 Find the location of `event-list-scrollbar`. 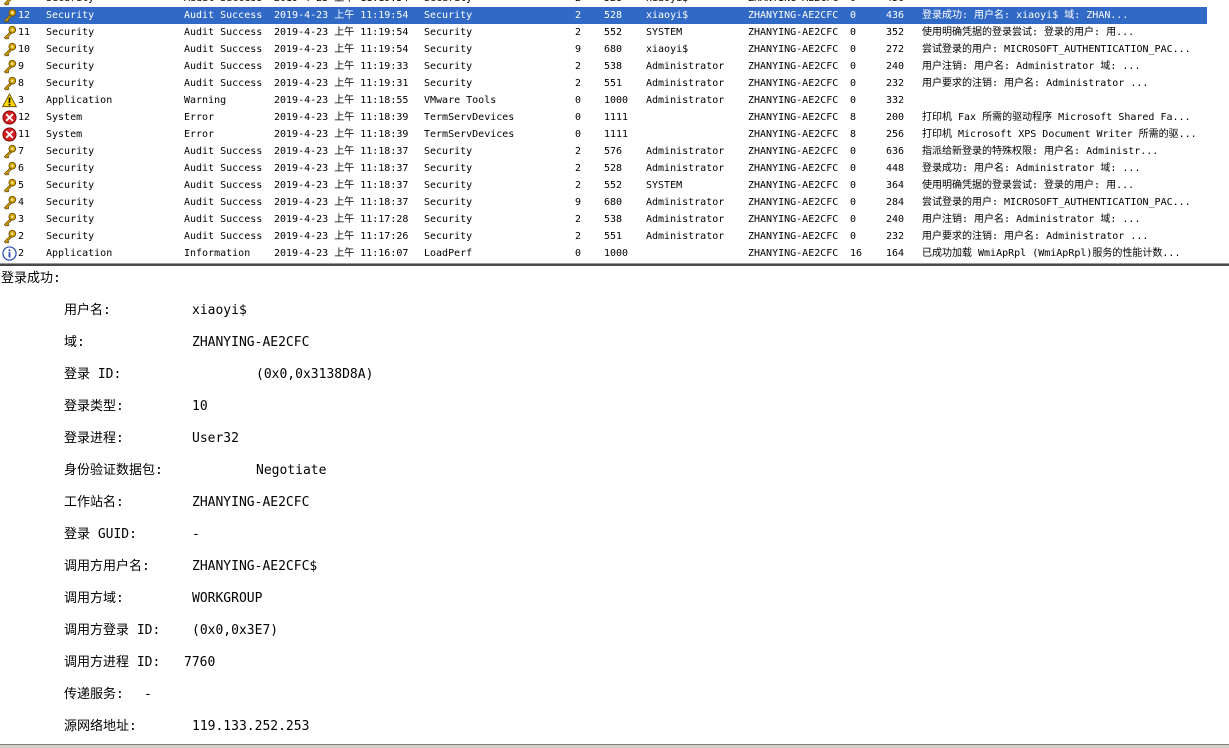

event-list-scrollbar is located at coordinates (1218, 131).